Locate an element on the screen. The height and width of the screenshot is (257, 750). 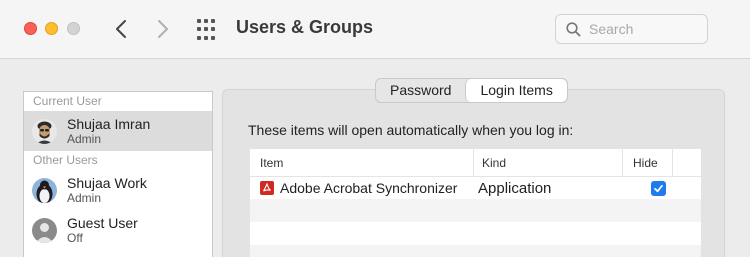
show-all-grid-icon is located at coordinates (208, 30).